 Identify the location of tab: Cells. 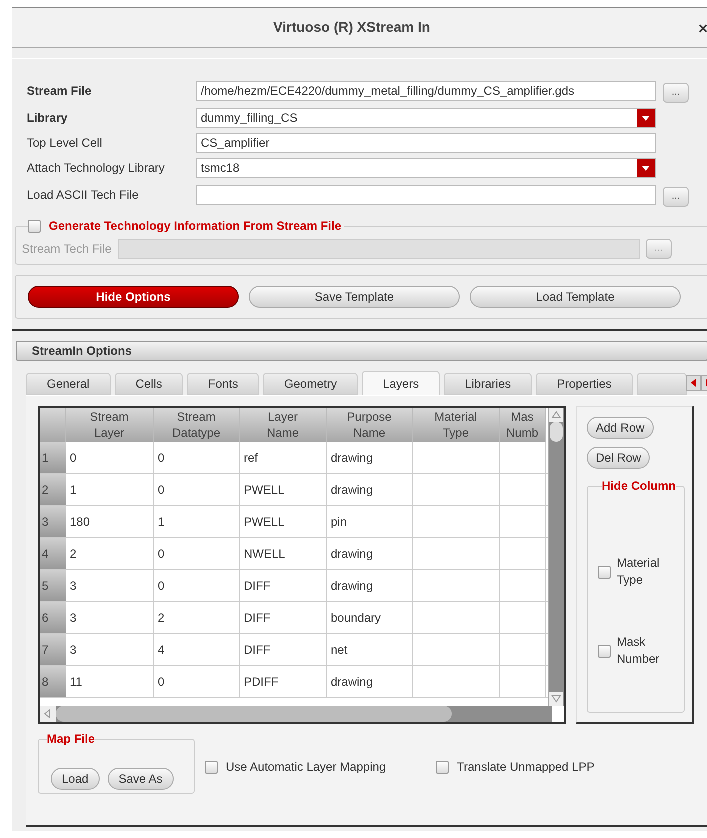
(149, 384).